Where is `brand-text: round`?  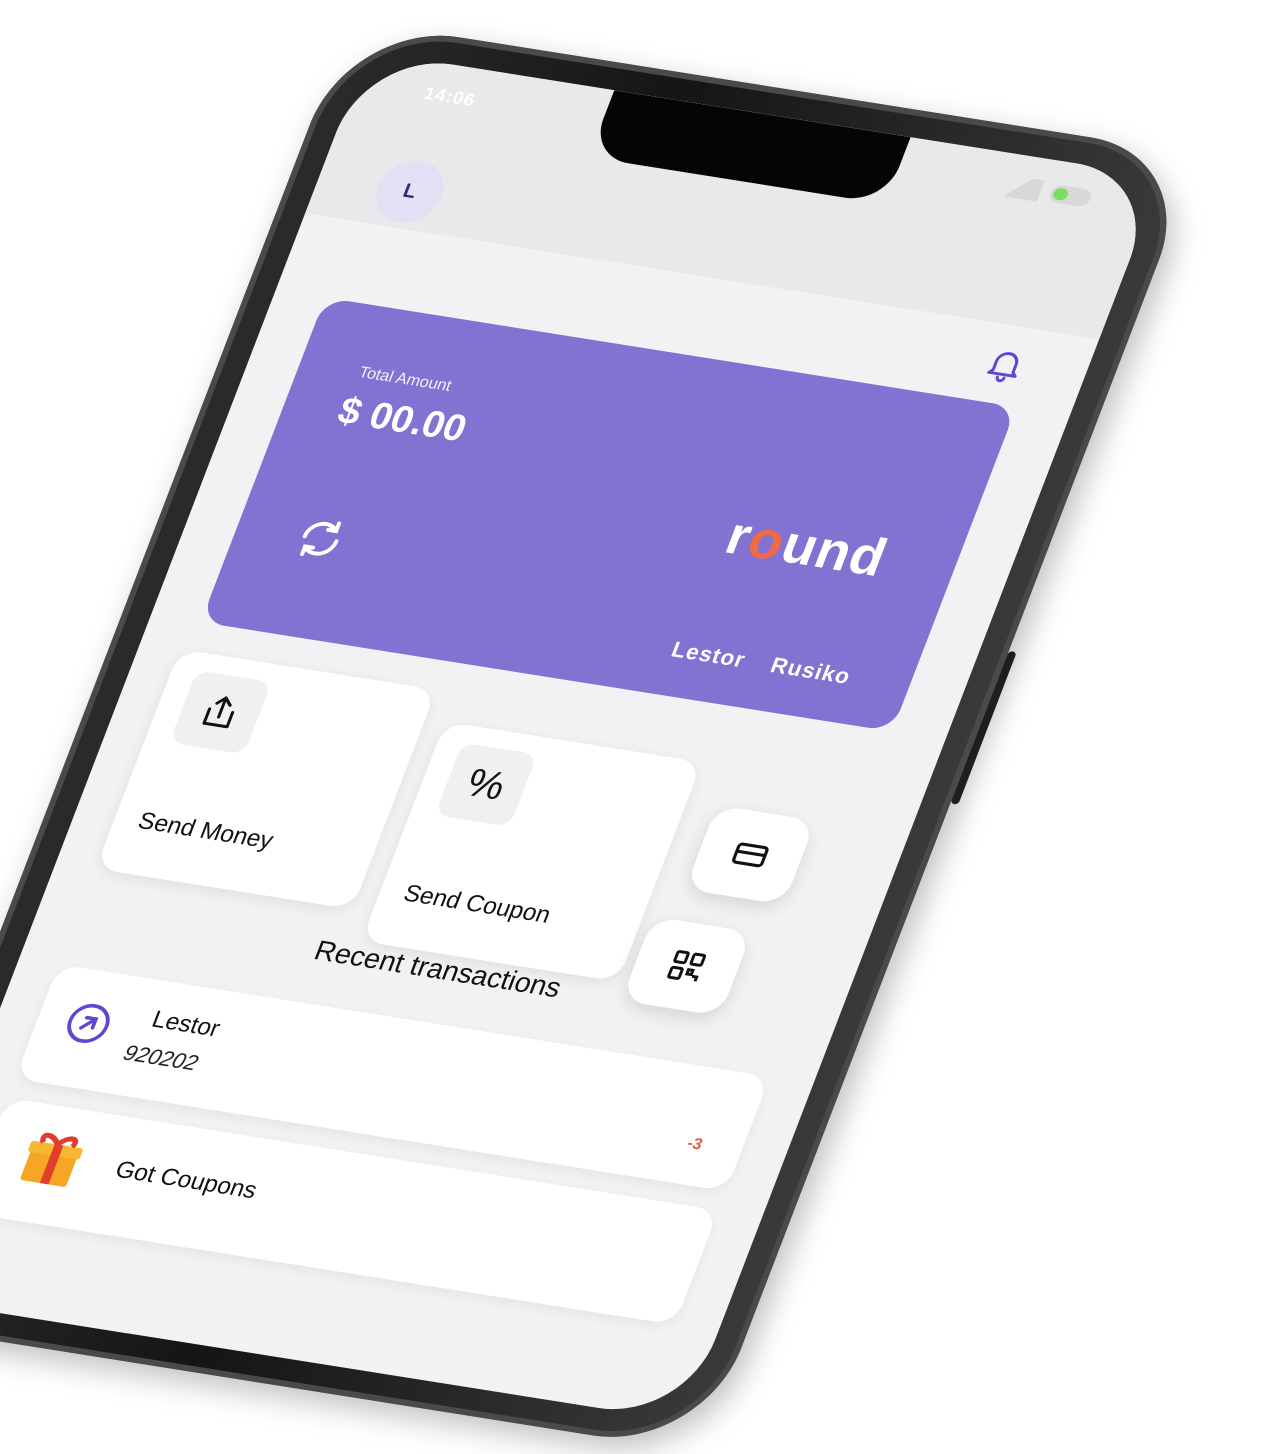 brand-text: round is located at coordinates (806, 546).